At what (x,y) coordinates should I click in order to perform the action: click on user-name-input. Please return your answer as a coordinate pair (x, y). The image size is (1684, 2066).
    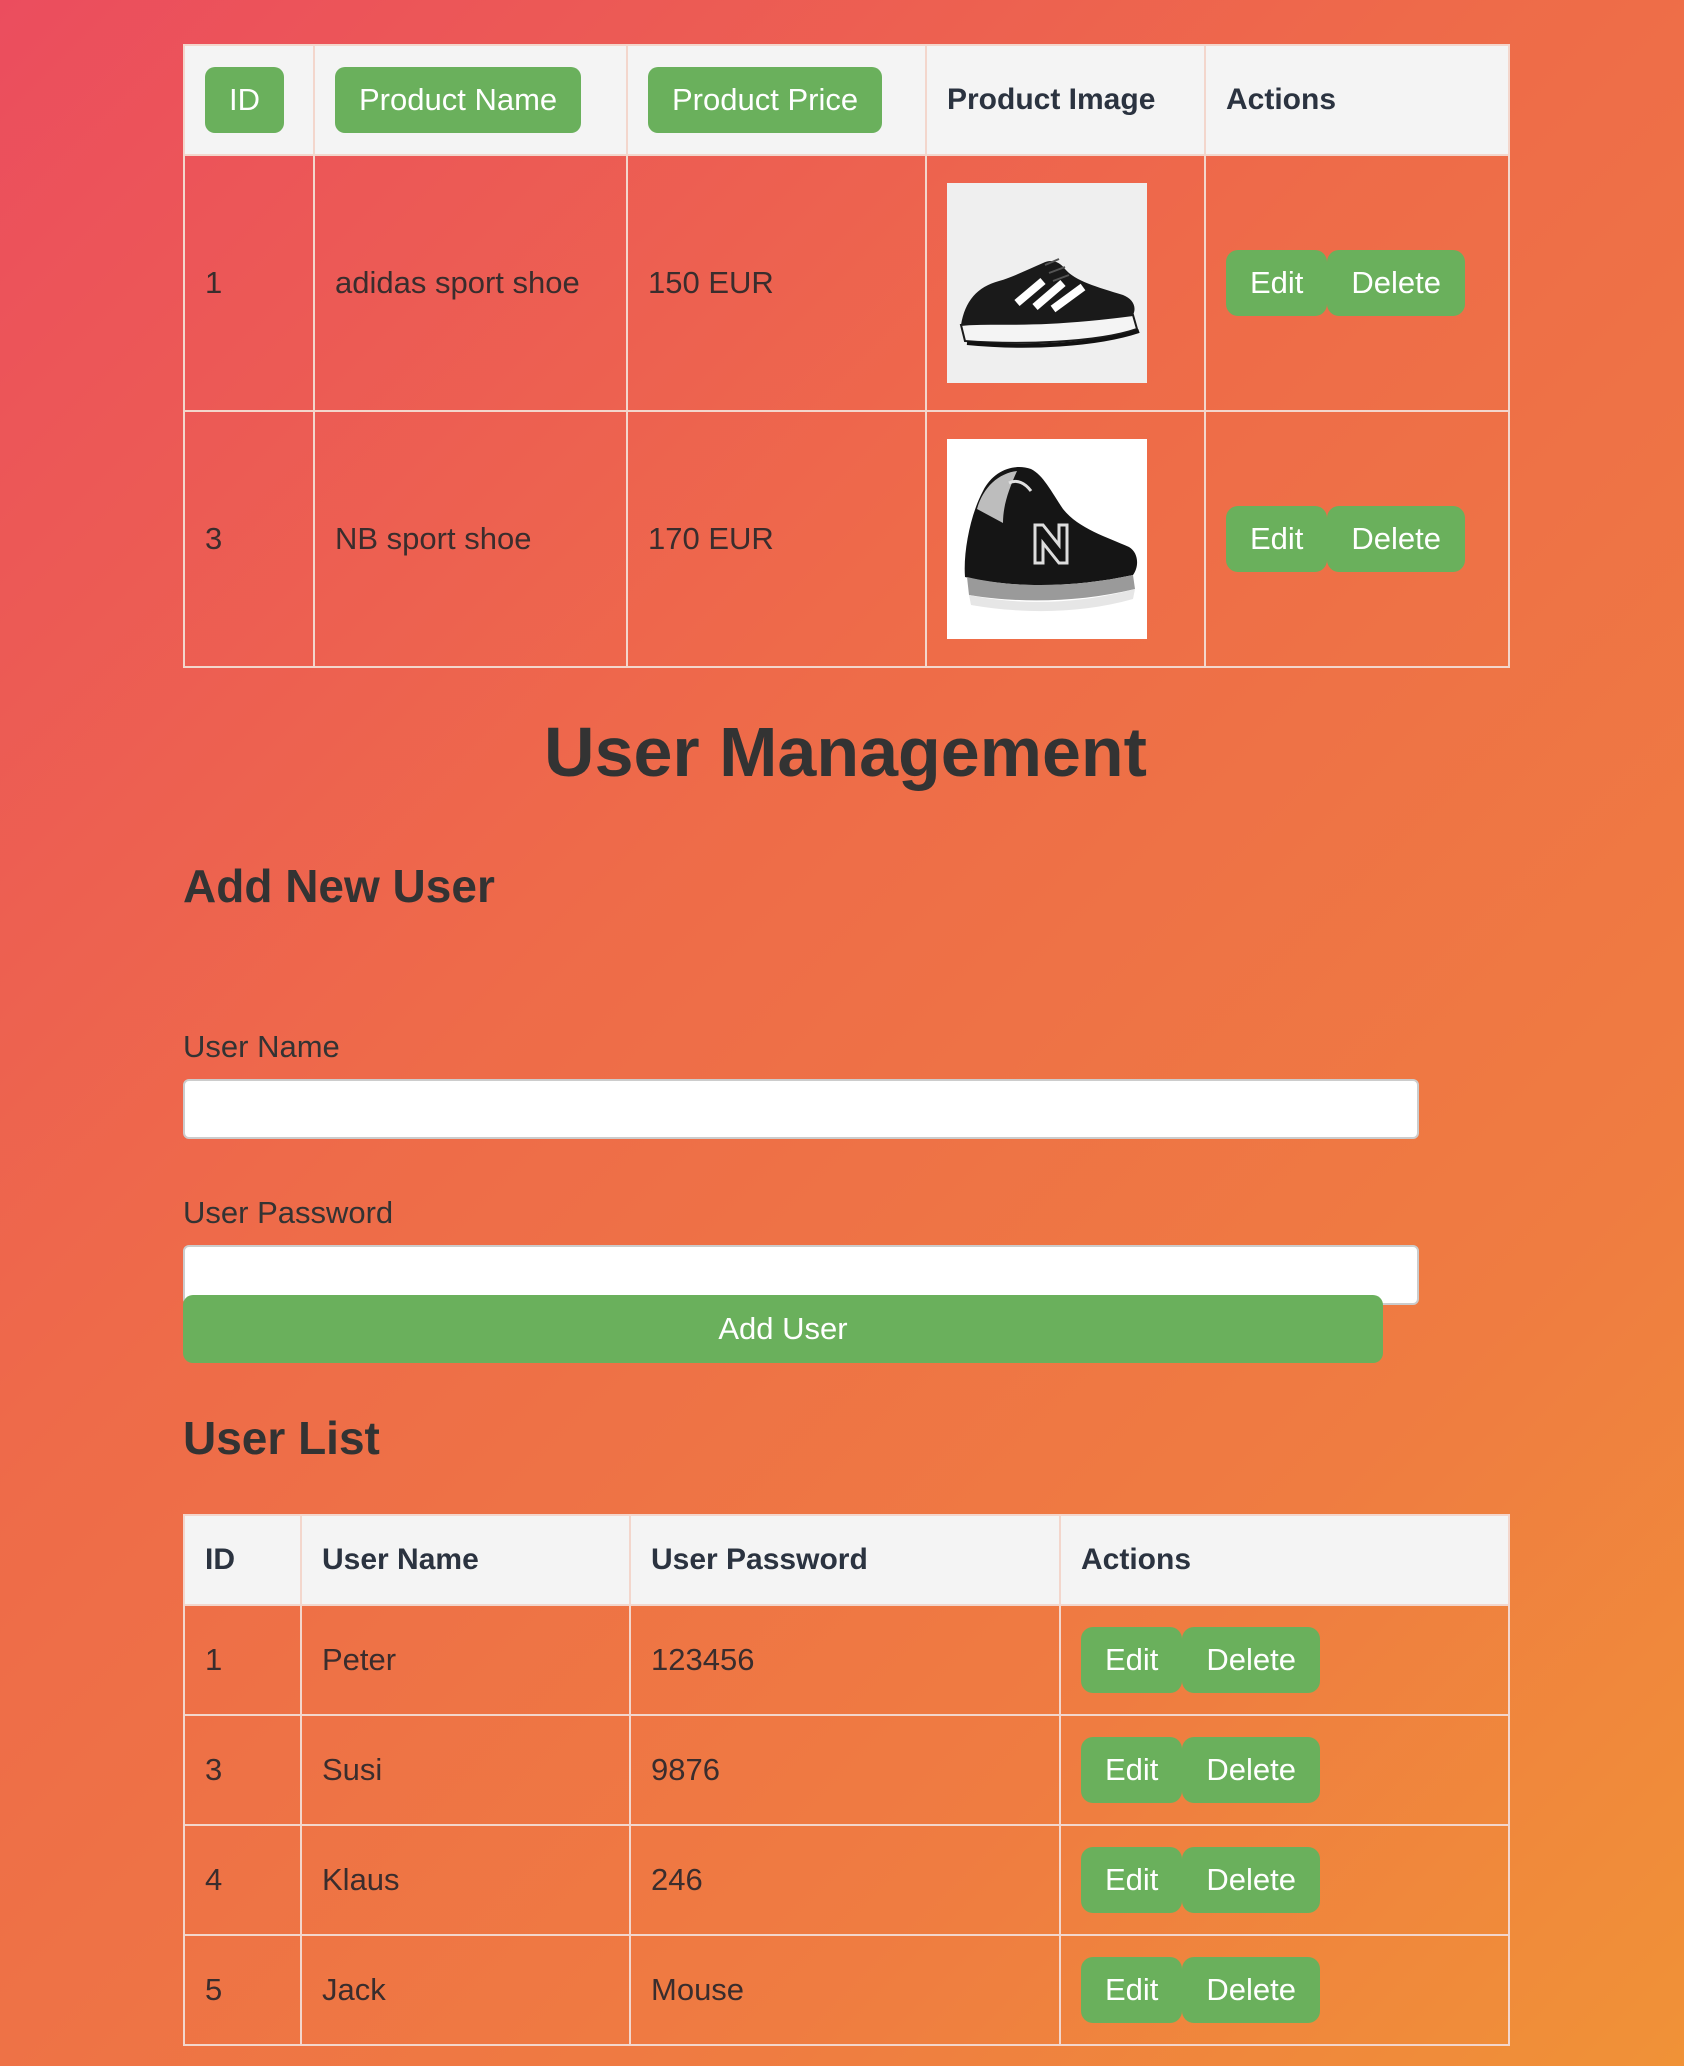
    Looking at the image, I should click on (801, 1109).